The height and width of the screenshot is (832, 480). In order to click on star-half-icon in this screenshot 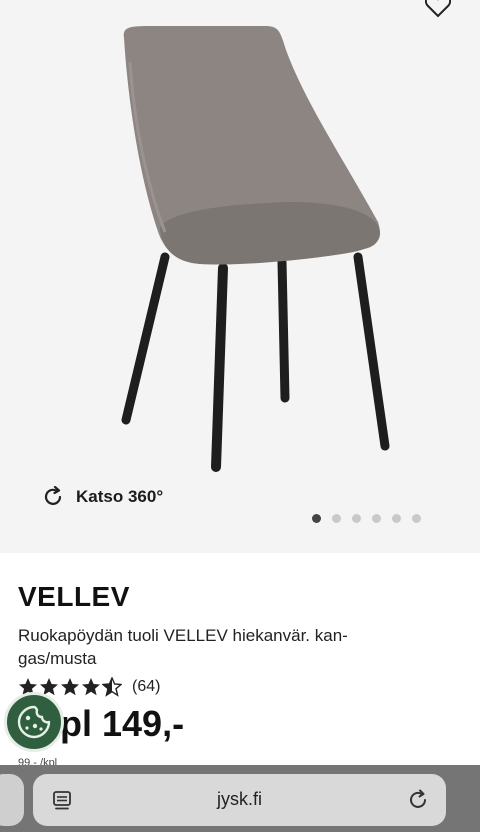, I will do `click(112, 687)`.